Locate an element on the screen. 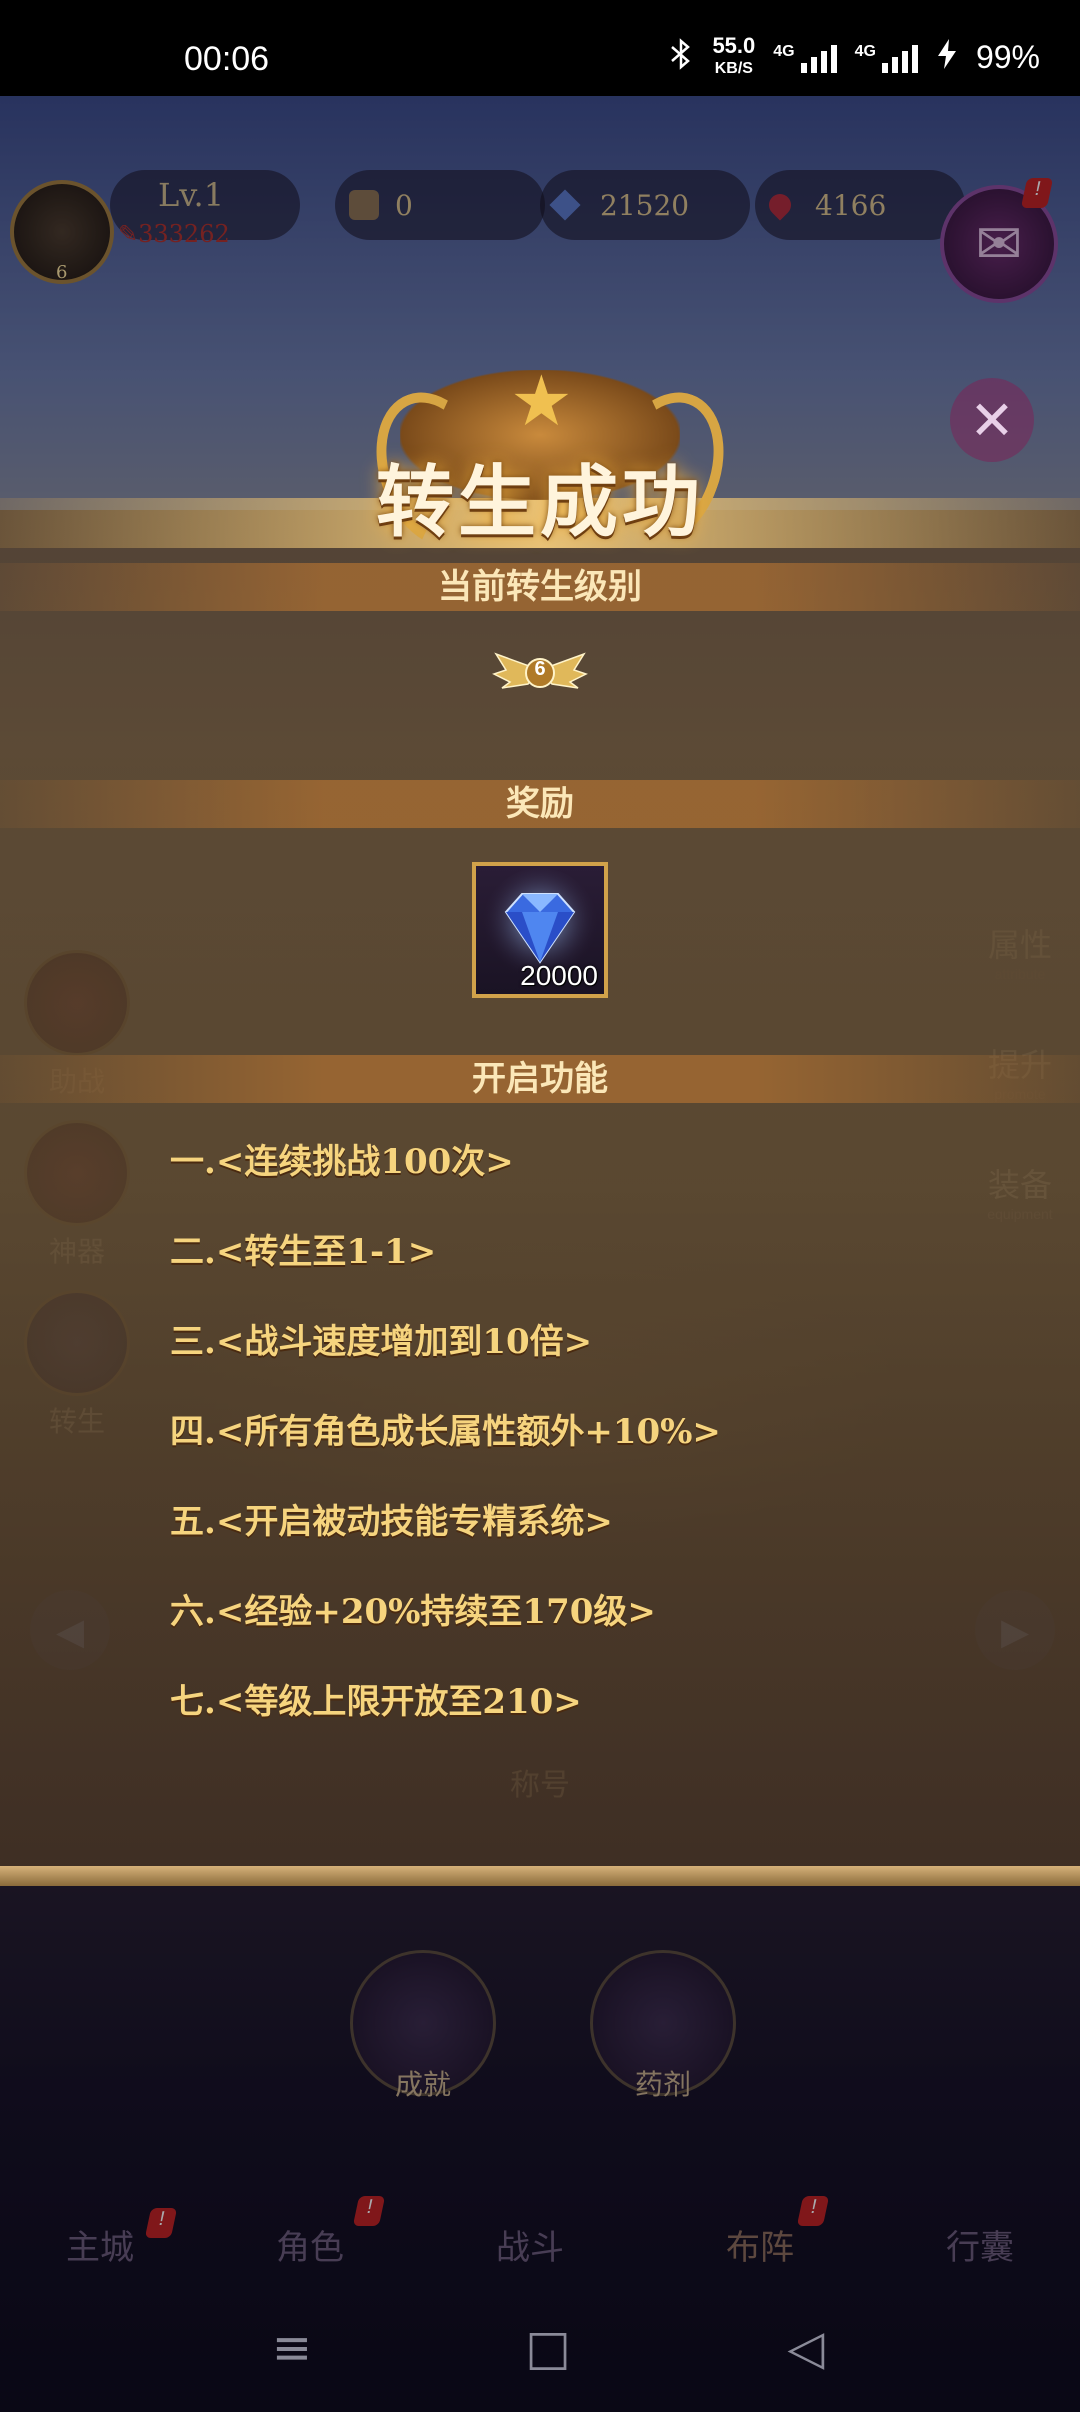  menu-icon: ≡ is located at coordinates (292, 2350).